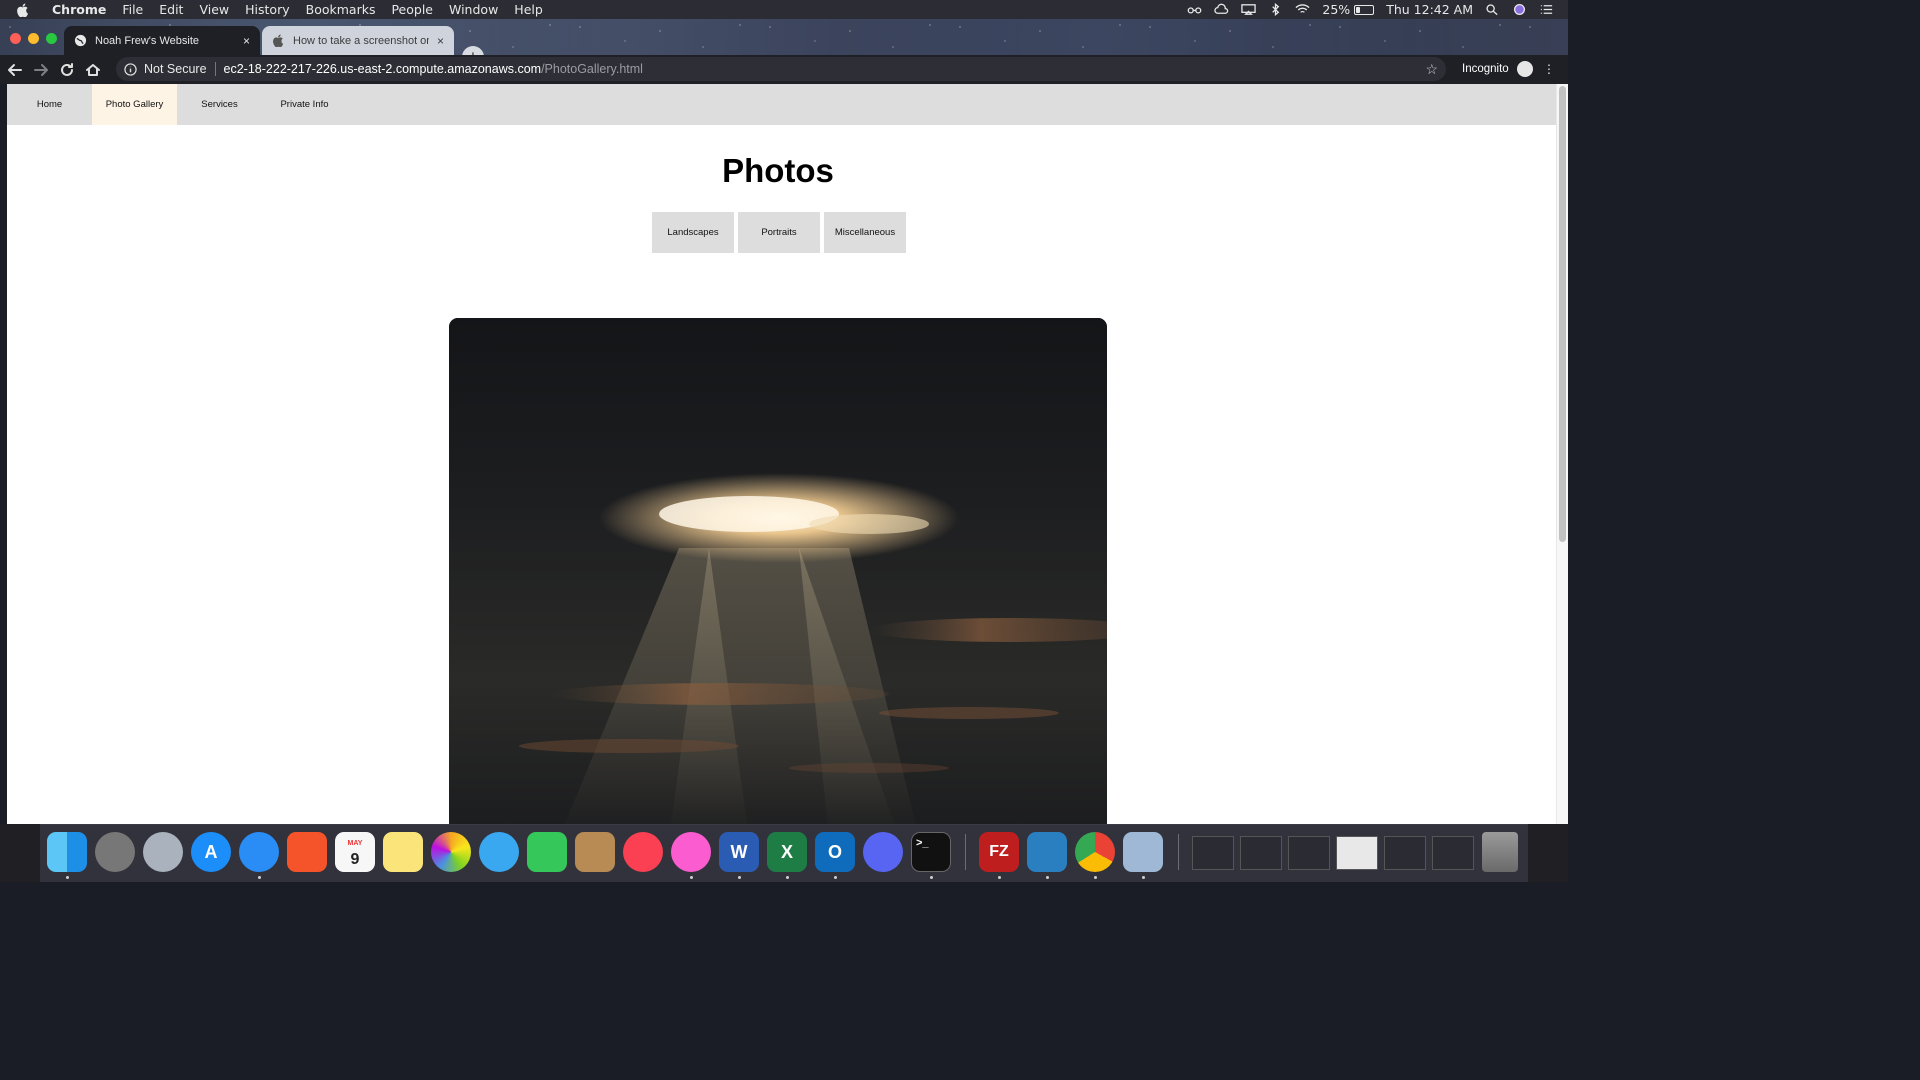 The width and height of the screenshot is (1920, 1080). What do you see at coordinates (163, 852) in the screenshot?
I see `launchpad-icon` at bounding box center [163, 852].